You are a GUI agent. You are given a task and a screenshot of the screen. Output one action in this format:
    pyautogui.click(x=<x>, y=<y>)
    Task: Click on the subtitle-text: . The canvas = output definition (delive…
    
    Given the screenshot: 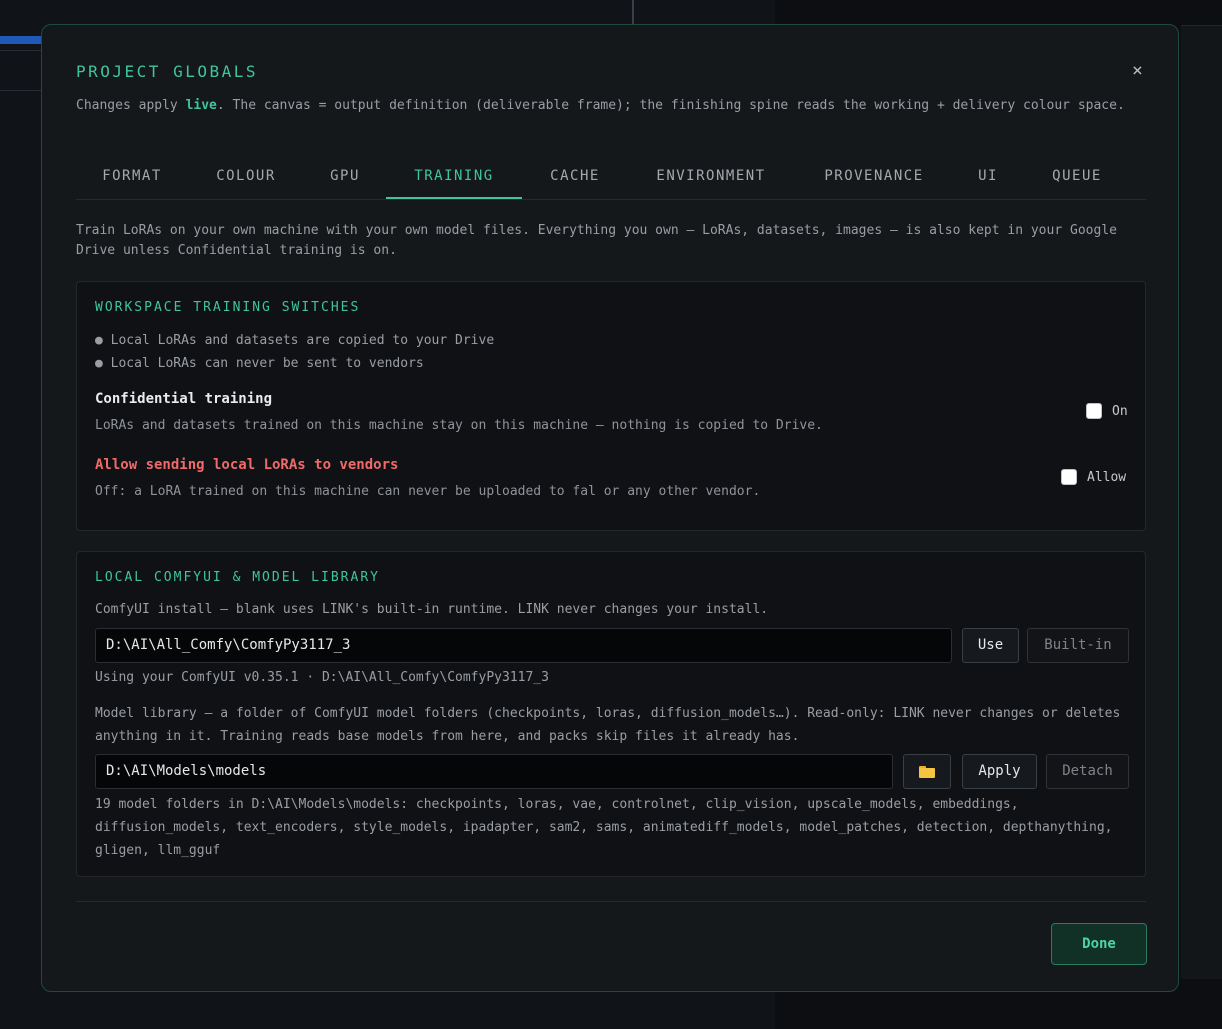 What is the action you would take?
    pyautogui.click(x=670, y=105)
    